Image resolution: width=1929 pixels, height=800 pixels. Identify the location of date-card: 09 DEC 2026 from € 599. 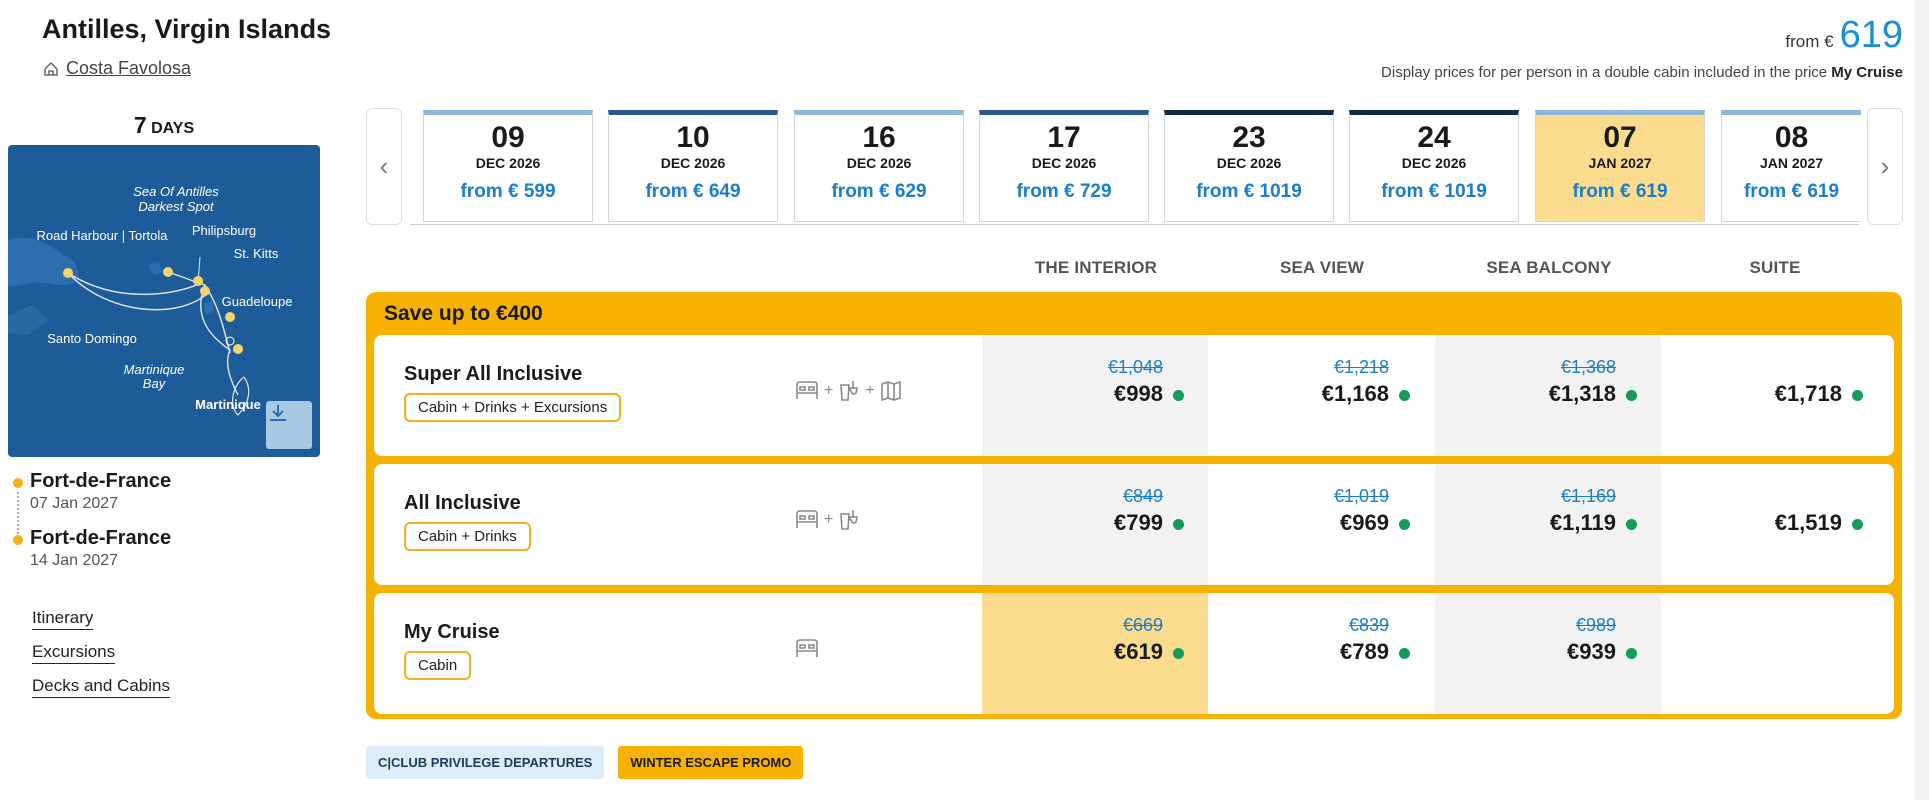
(508, 166).